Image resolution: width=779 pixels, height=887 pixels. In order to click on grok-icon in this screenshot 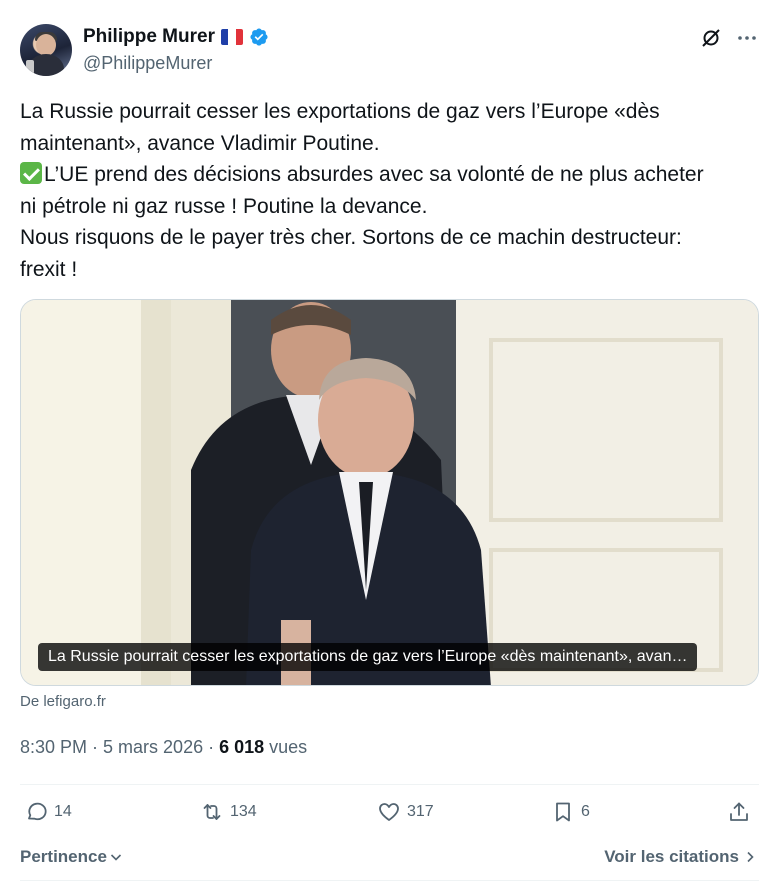, I will do `click(711, 38)`.